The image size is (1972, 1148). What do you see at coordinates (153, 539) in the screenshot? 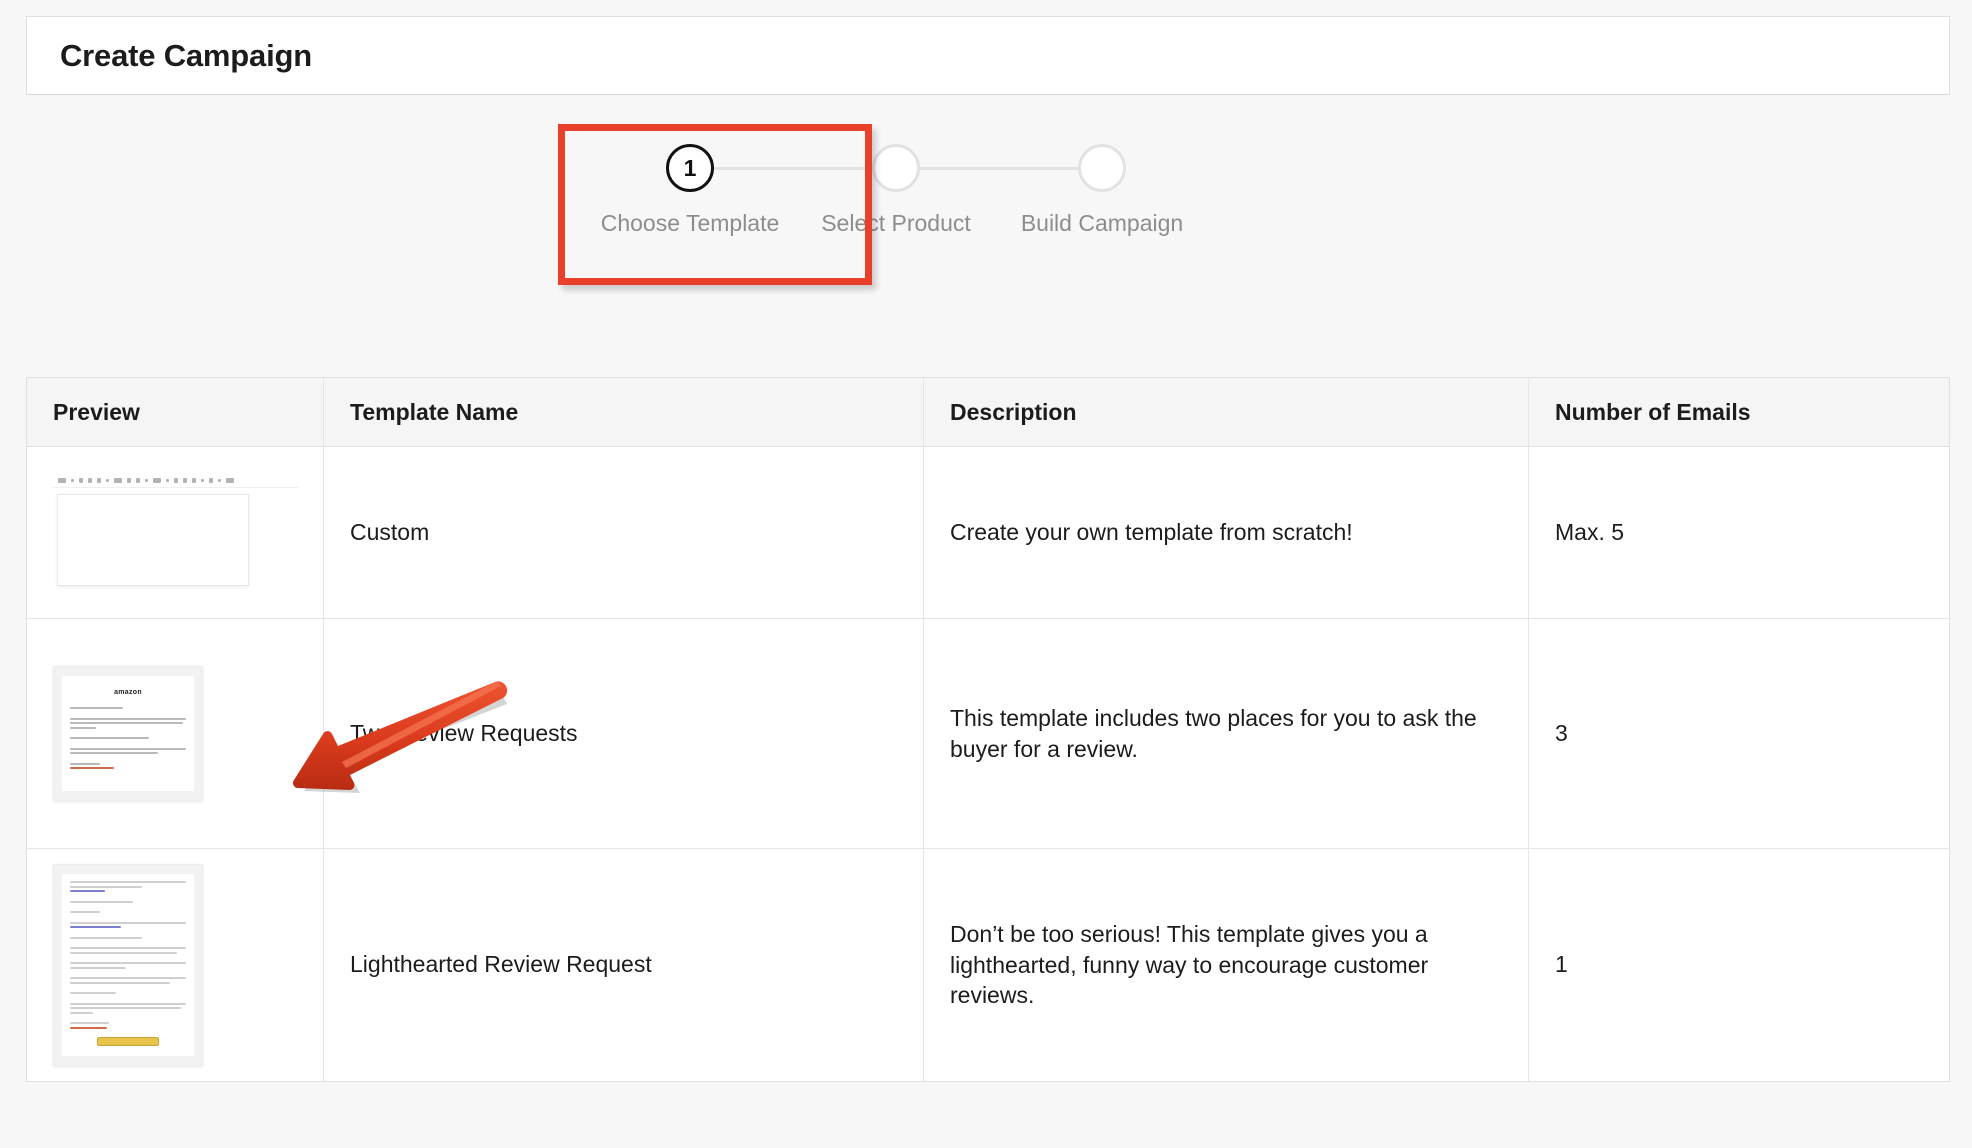
I see `editor-canvas` at bounding box center [153, 539].